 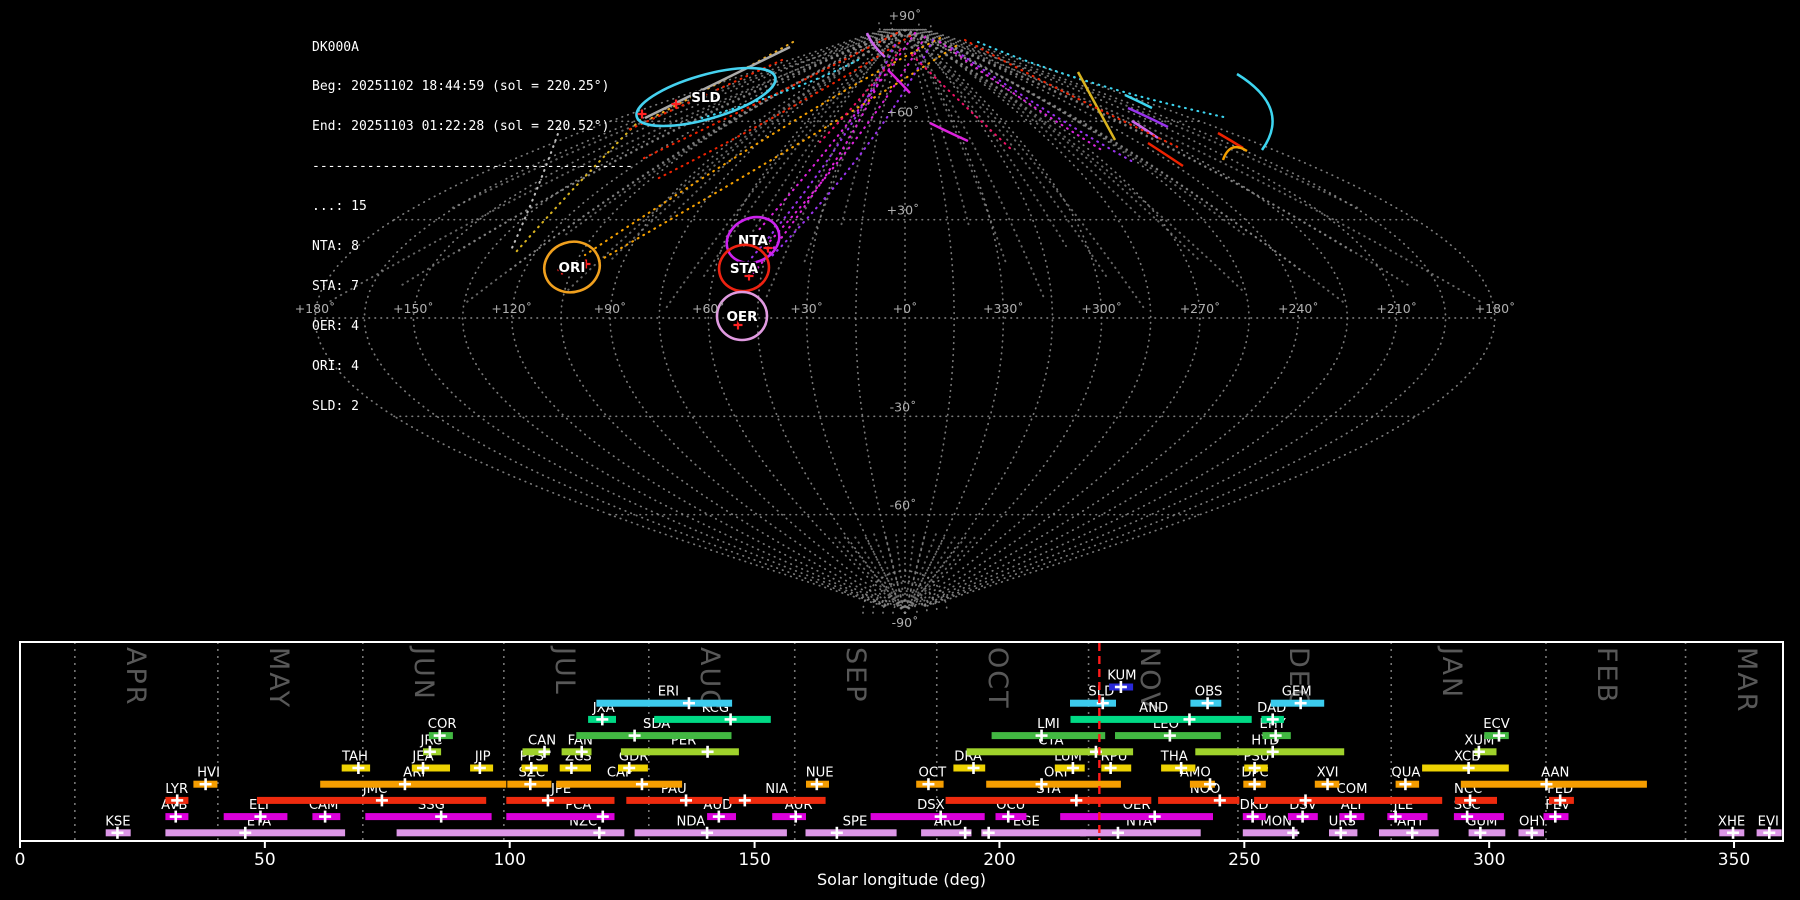 What do you see at coordinates (855, 821) in the screenshot?
I see `svg-text: SPE` at bounding box center [855, 821].